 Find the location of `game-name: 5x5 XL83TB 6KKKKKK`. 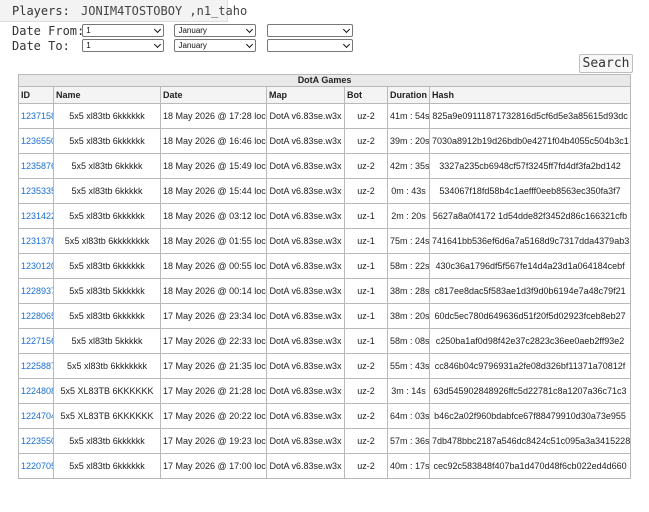

game-name: 5x5 XL83TB 6KKKKKK is located at coordinates (107, 391).